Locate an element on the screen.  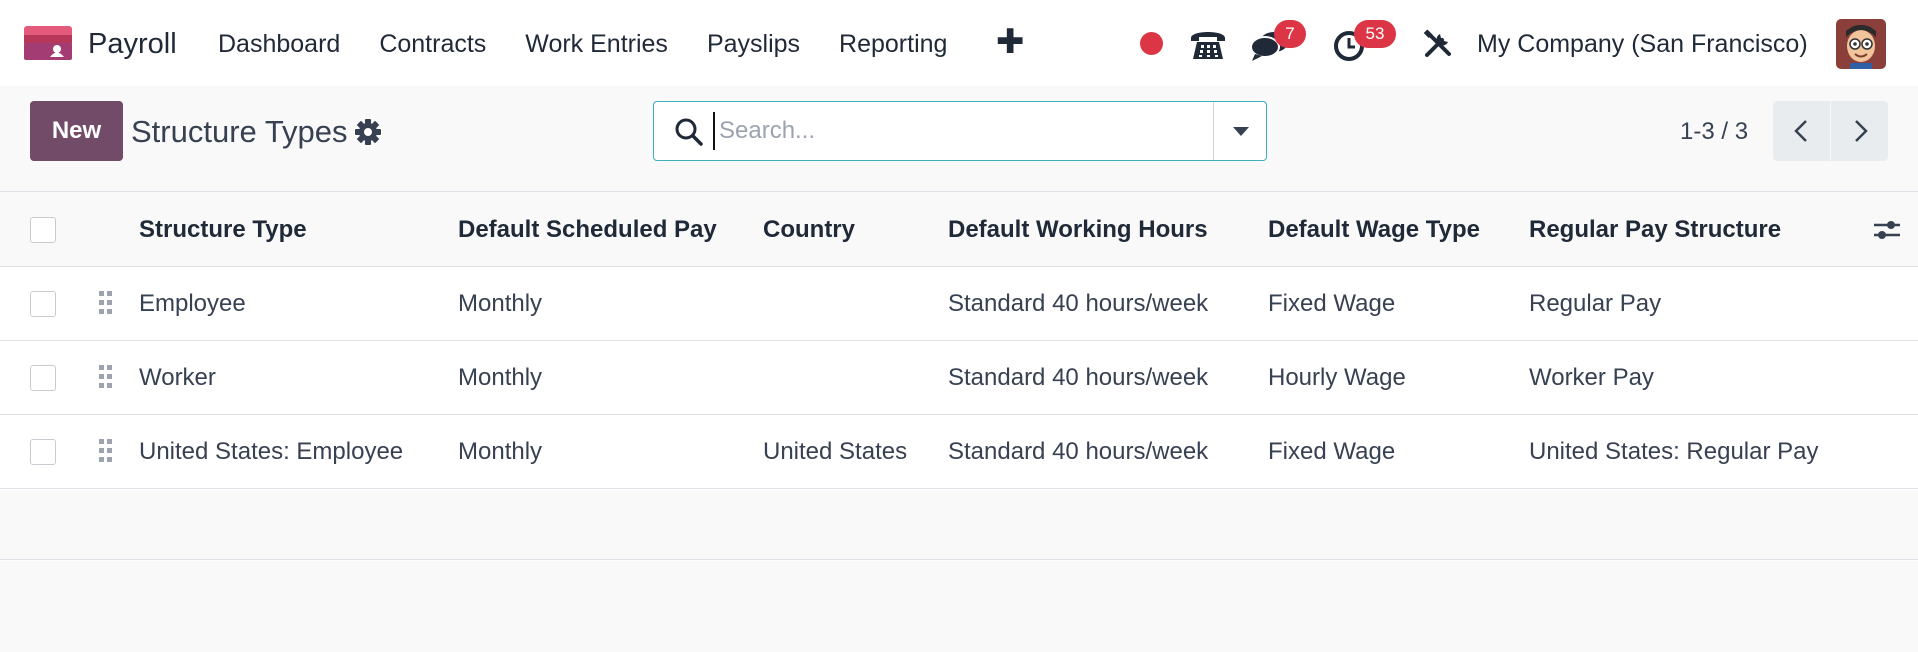
cell-structure-type: Worker is located at coordinates (177, 378).